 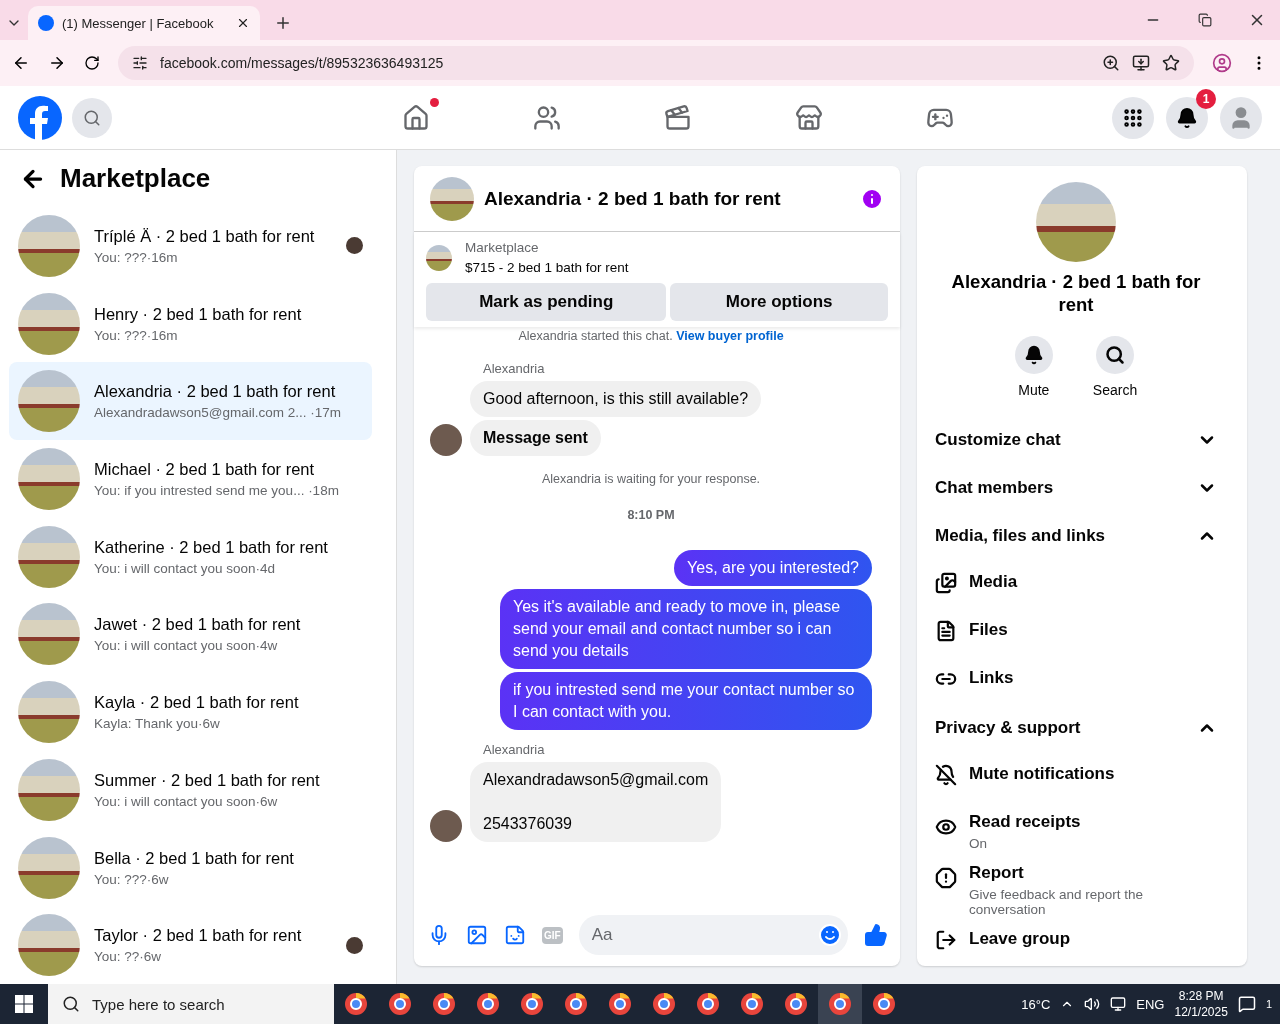 I want to click on section-header: Privacy & support, so click(x=1076, y=728).